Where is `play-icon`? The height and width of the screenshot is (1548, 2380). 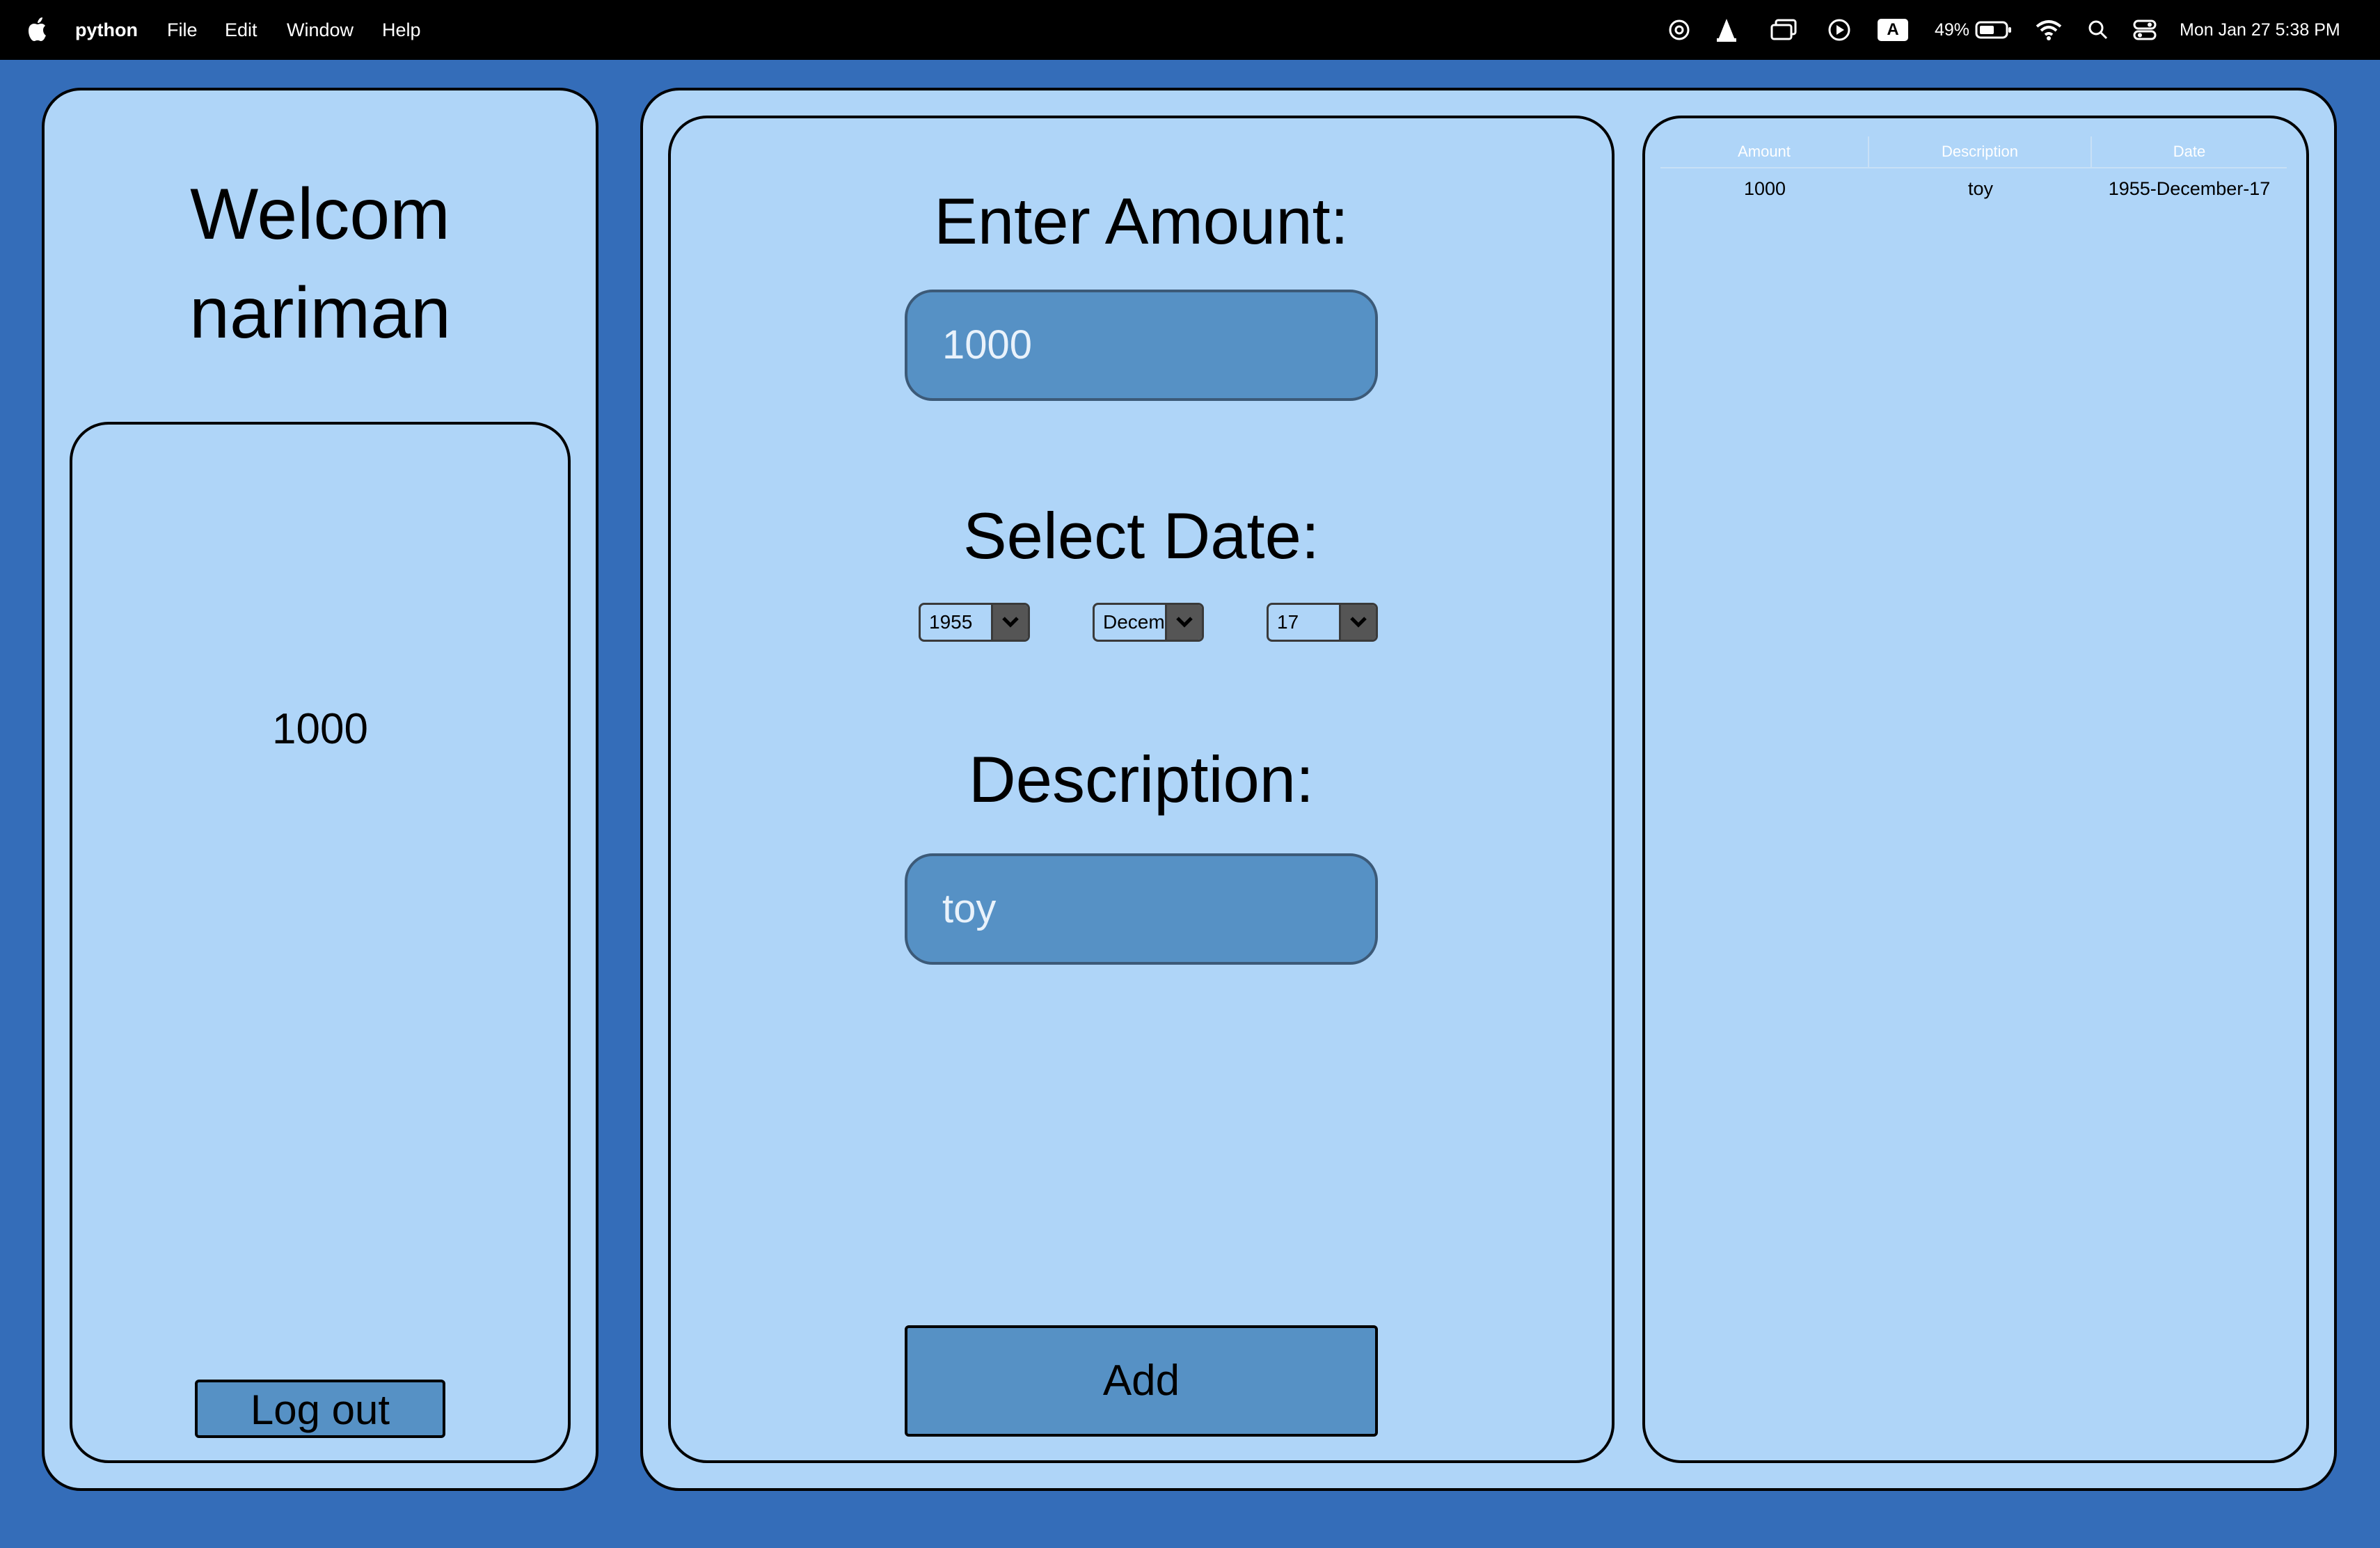
play-icon is located at coordinates (1839, 30).